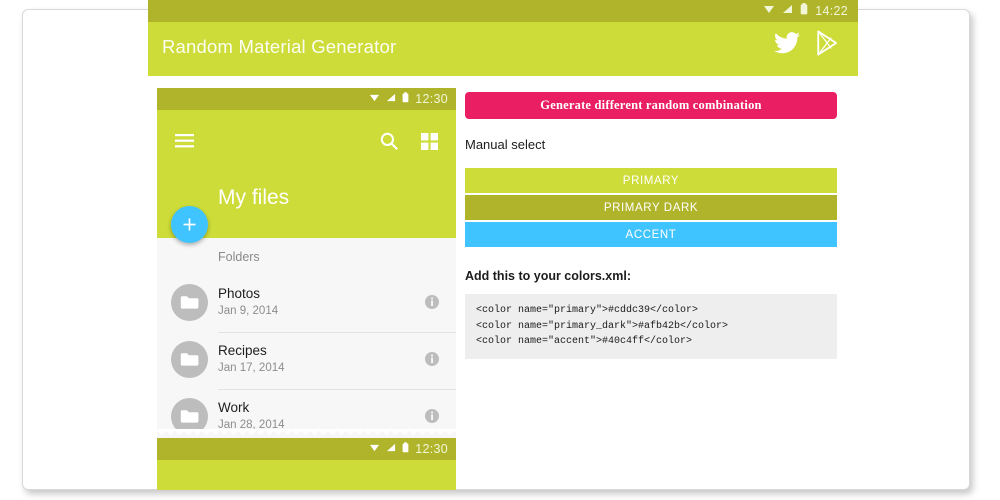 The width and height of the screenshot is (1000, 500). I want to click on search-icon, so click(389, 143).